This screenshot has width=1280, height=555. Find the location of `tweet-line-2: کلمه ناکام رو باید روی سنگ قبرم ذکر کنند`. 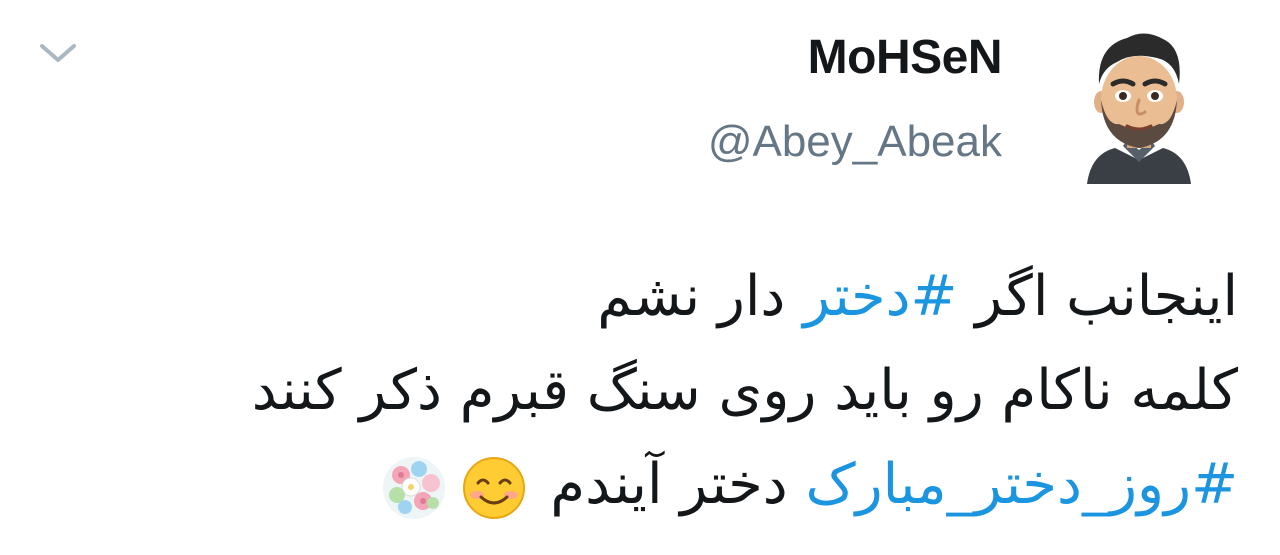

tweet-line-2: کلمه ناکام رو باید روی سنگ قبرم ذکر کنند is located at coordinates (744, 390).